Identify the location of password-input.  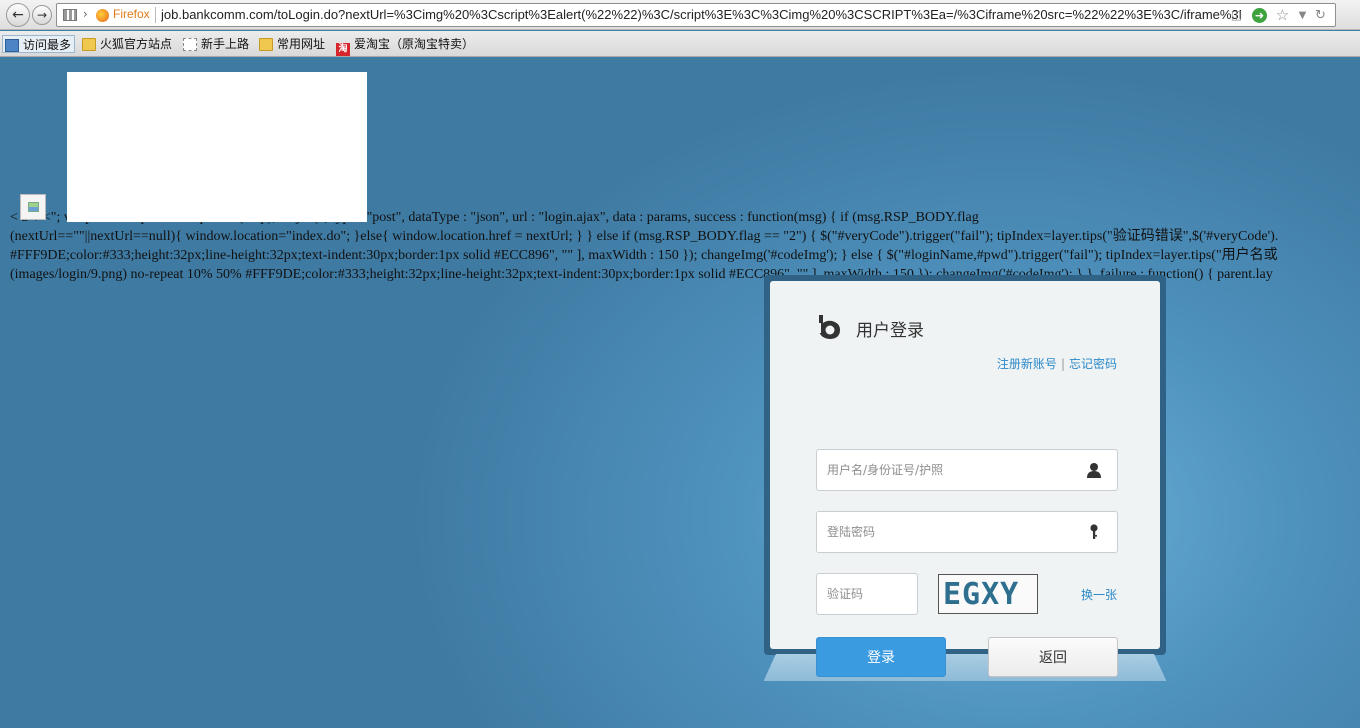
(967, 532).